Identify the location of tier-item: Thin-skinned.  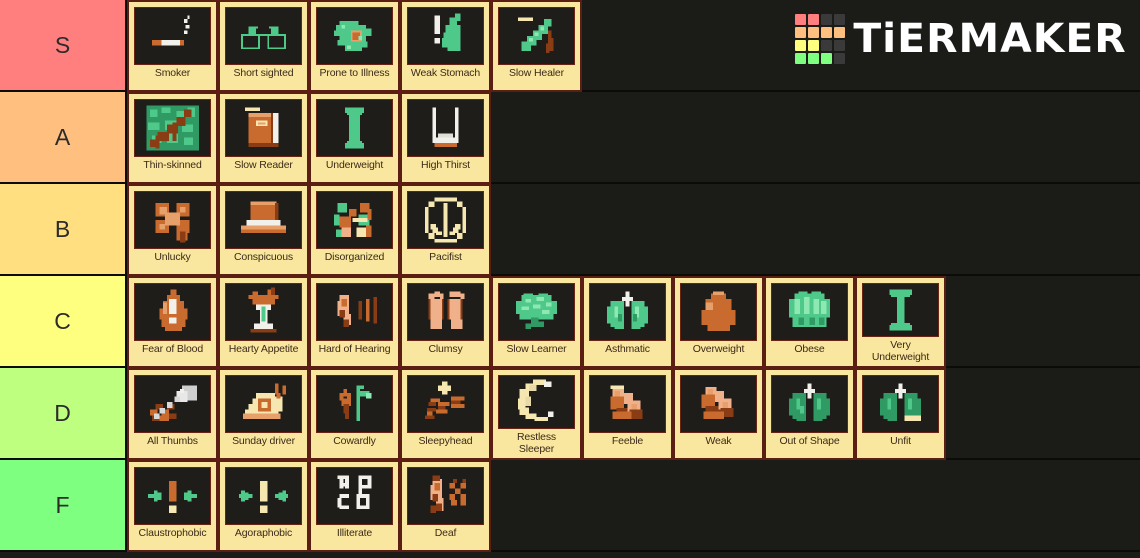
(172, 138).